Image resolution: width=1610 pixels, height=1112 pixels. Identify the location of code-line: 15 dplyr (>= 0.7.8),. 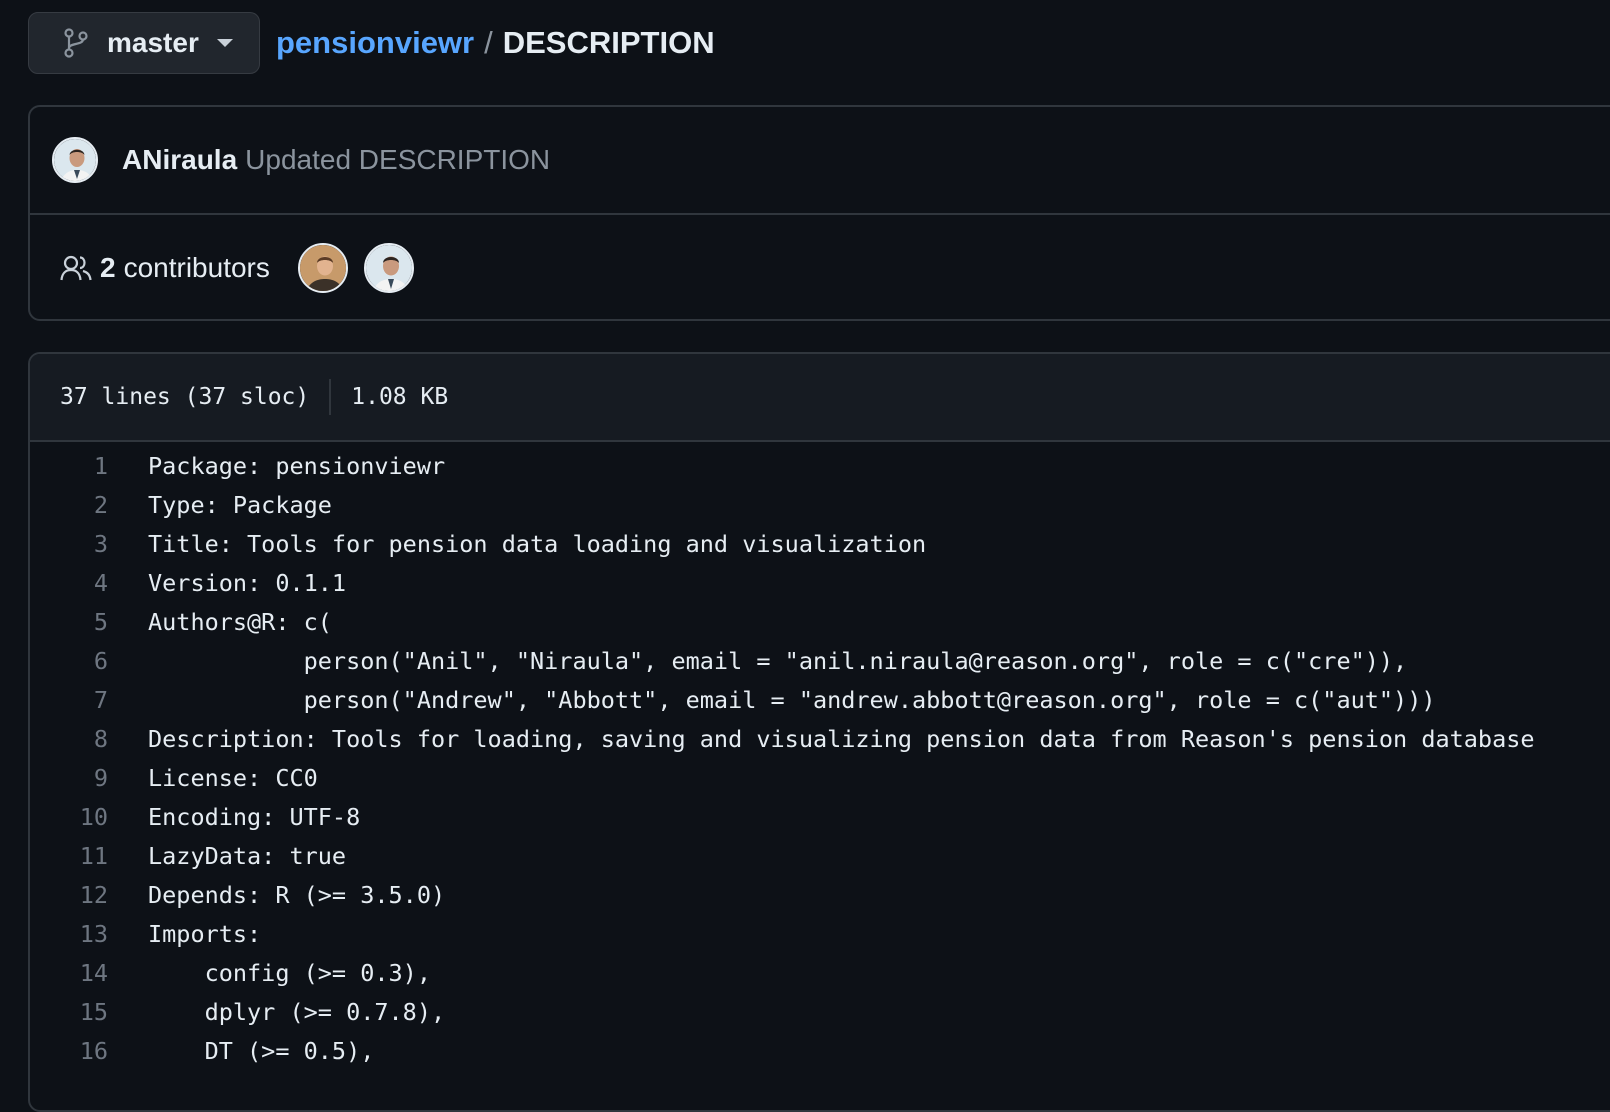
(820, 1011).